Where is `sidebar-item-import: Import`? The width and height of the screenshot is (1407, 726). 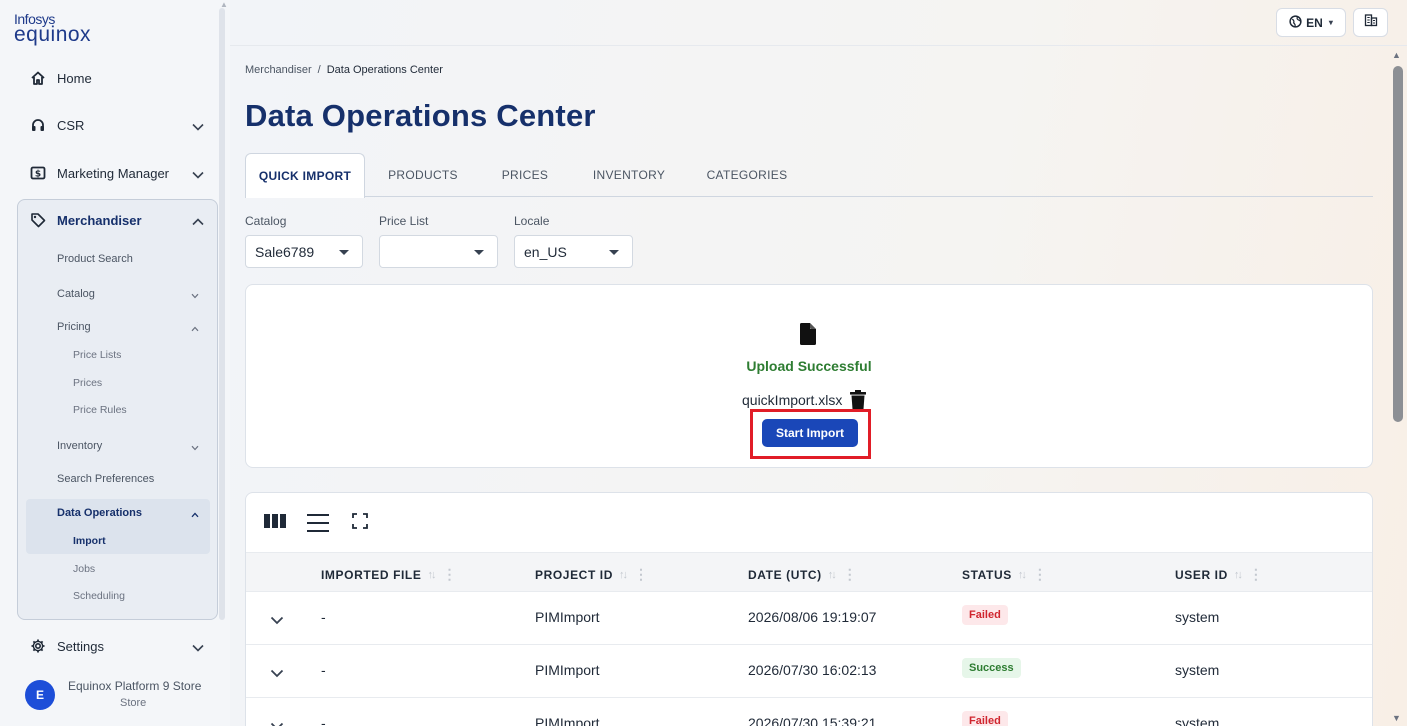
sidebar-item-import: Import is located at coordinates (89, 541).